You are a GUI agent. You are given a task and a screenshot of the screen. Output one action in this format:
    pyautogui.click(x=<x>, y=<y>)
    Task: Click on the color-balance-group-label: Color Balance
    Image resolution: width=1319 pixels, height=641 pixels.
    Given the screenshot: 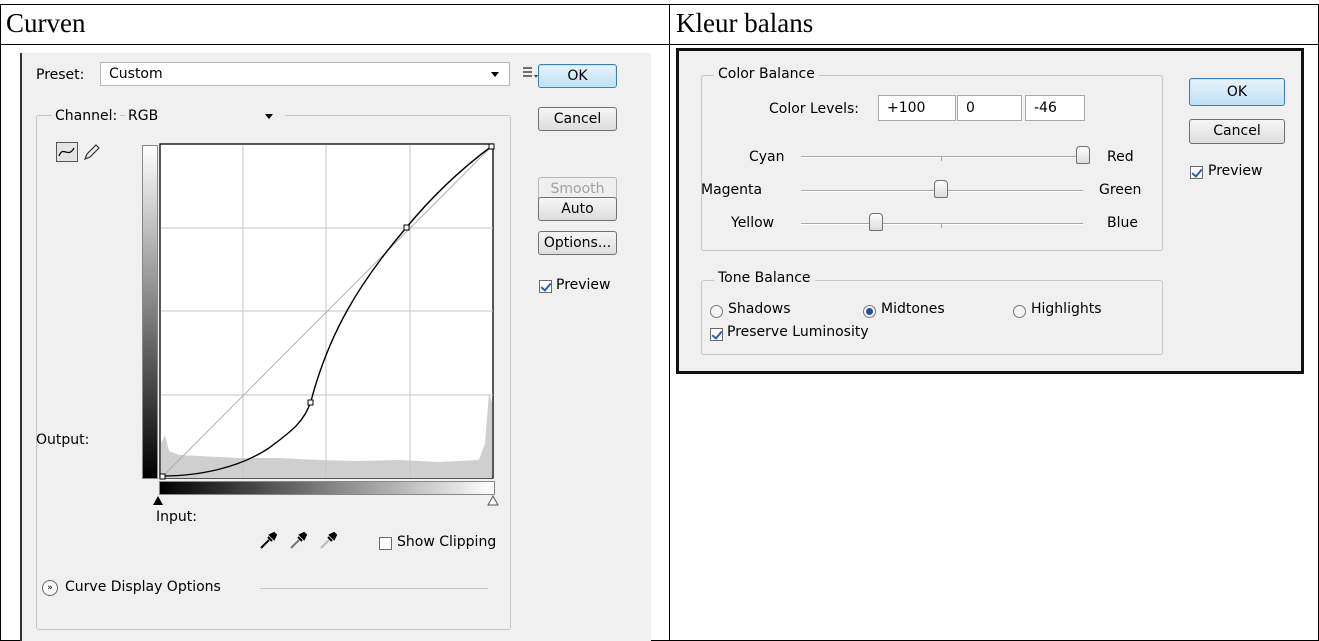 What is the action you would take?
    pyautogui.click(x=766, y=74)
    